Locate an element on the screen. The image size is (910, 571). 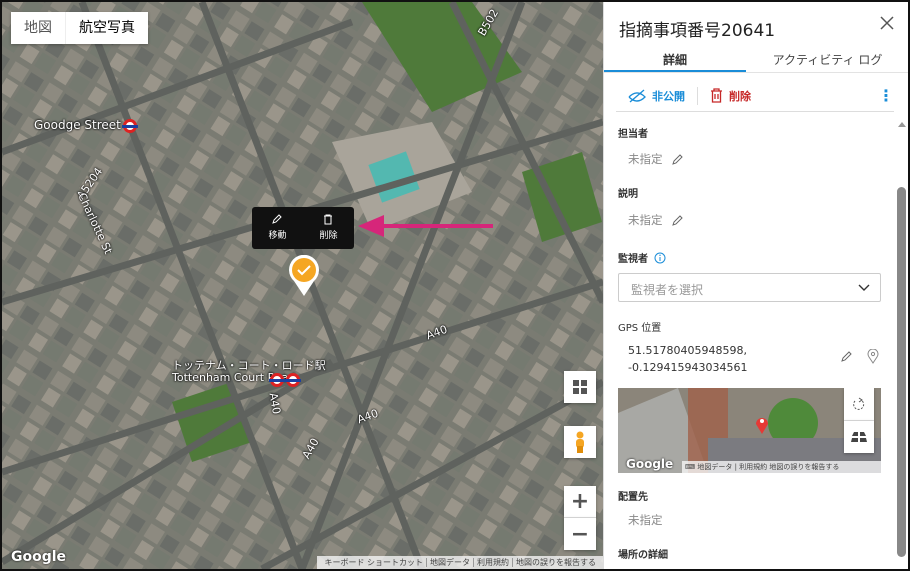
scrollbar-thumb is located at coordinates (901, 372).